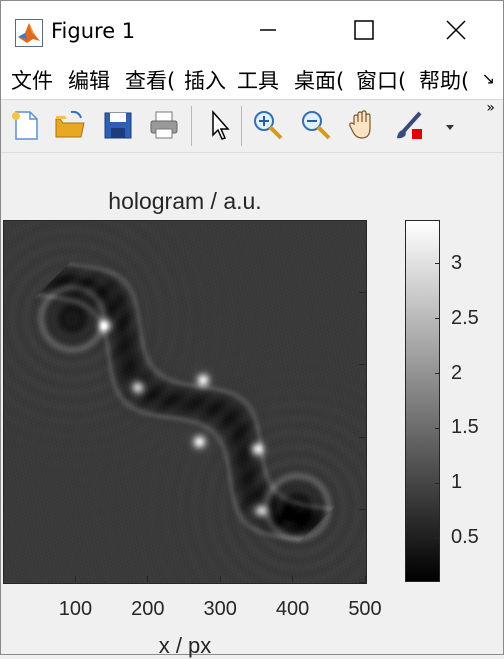 The height and width of the screenshot is (659, 504). I want to click on x-tick-label: 300, so click(220, 609).